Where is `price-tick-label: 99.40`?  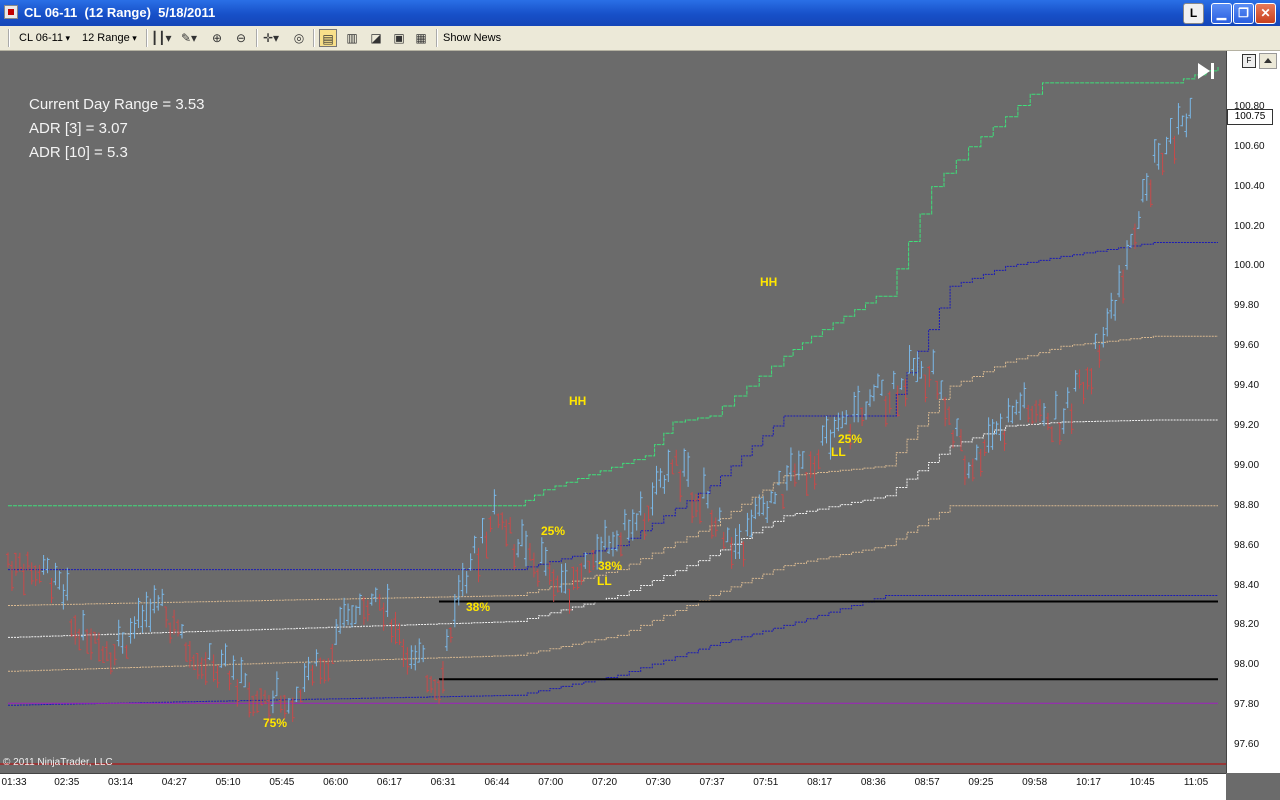 price-tick-label: 99.40 is located at coordinates (1247, 386).